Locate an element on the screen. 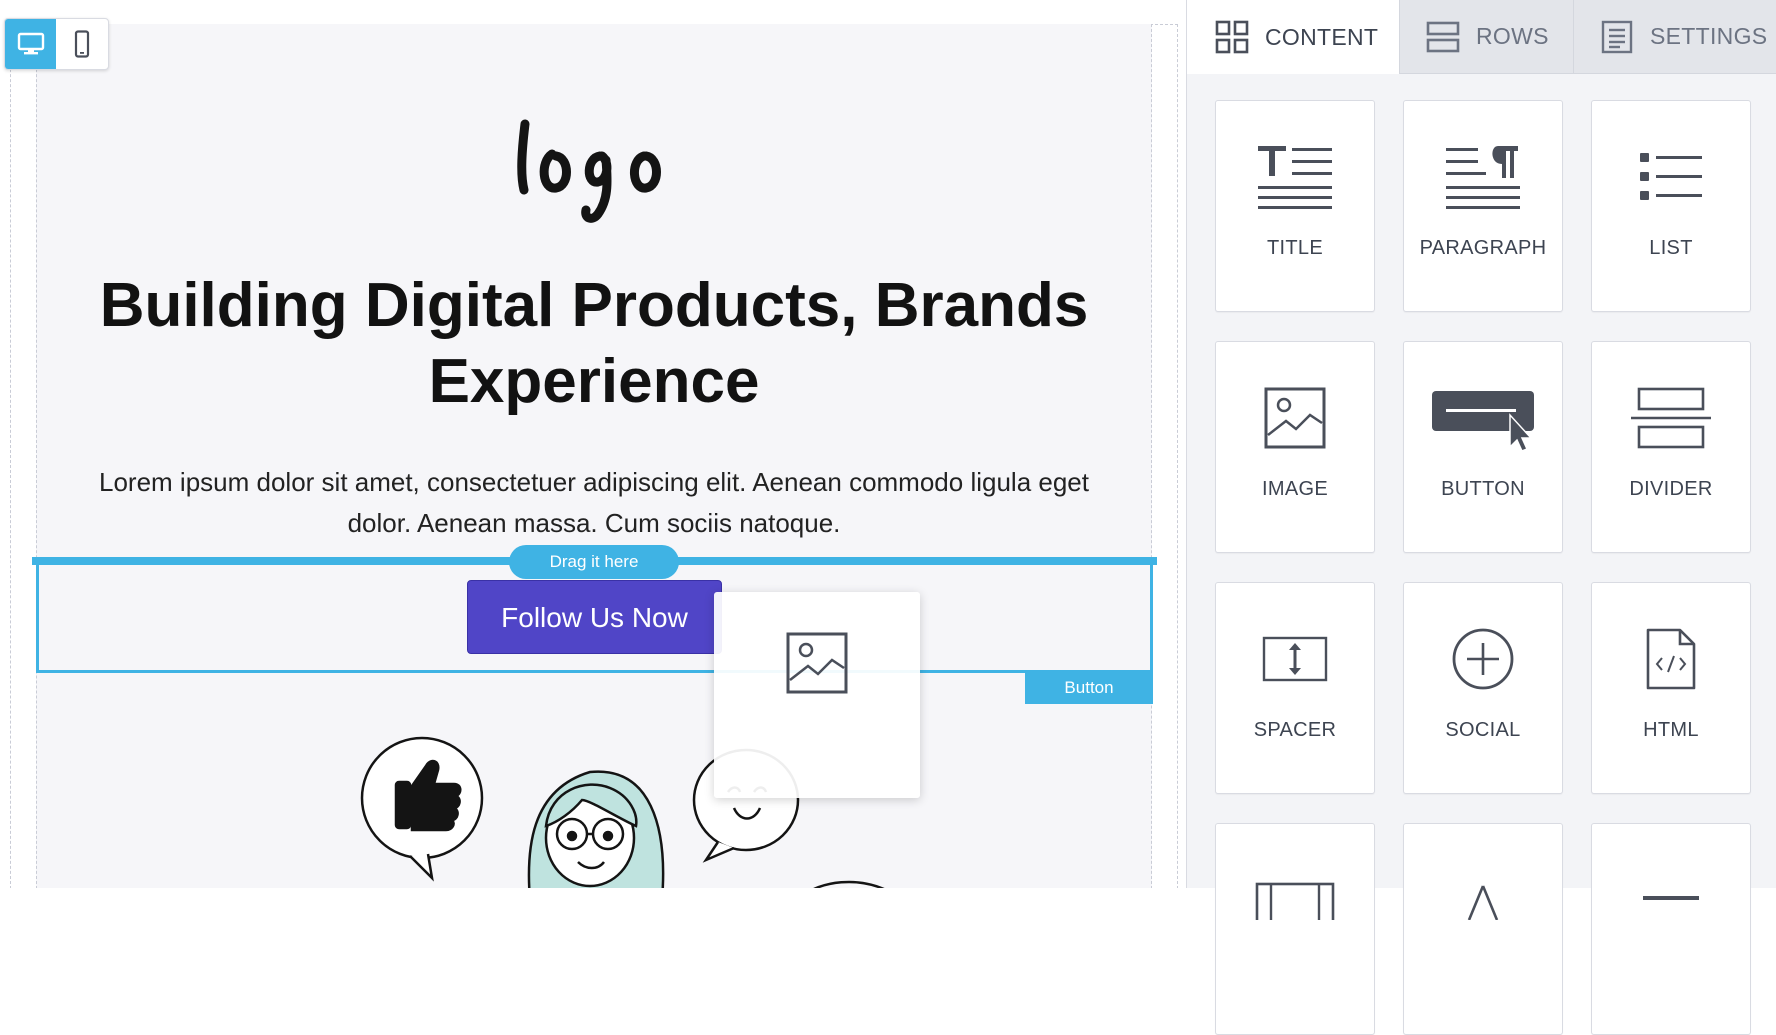 The image size is (1776, 1035). block-divider: DIVIDER is located at coordinates (1671, 447).